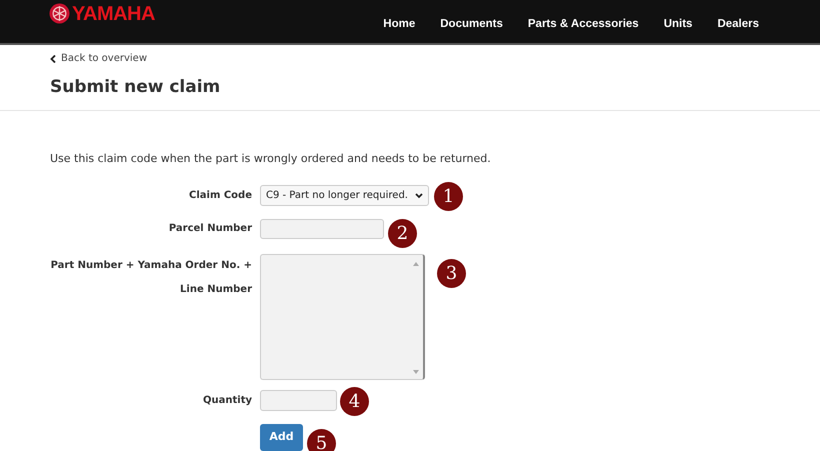 This screenshot has height=451, width=820. What do you see at coordinates (738, 25) in the screenshot?
I see `nav-link: Dealers` at bounding box center [738, 25].